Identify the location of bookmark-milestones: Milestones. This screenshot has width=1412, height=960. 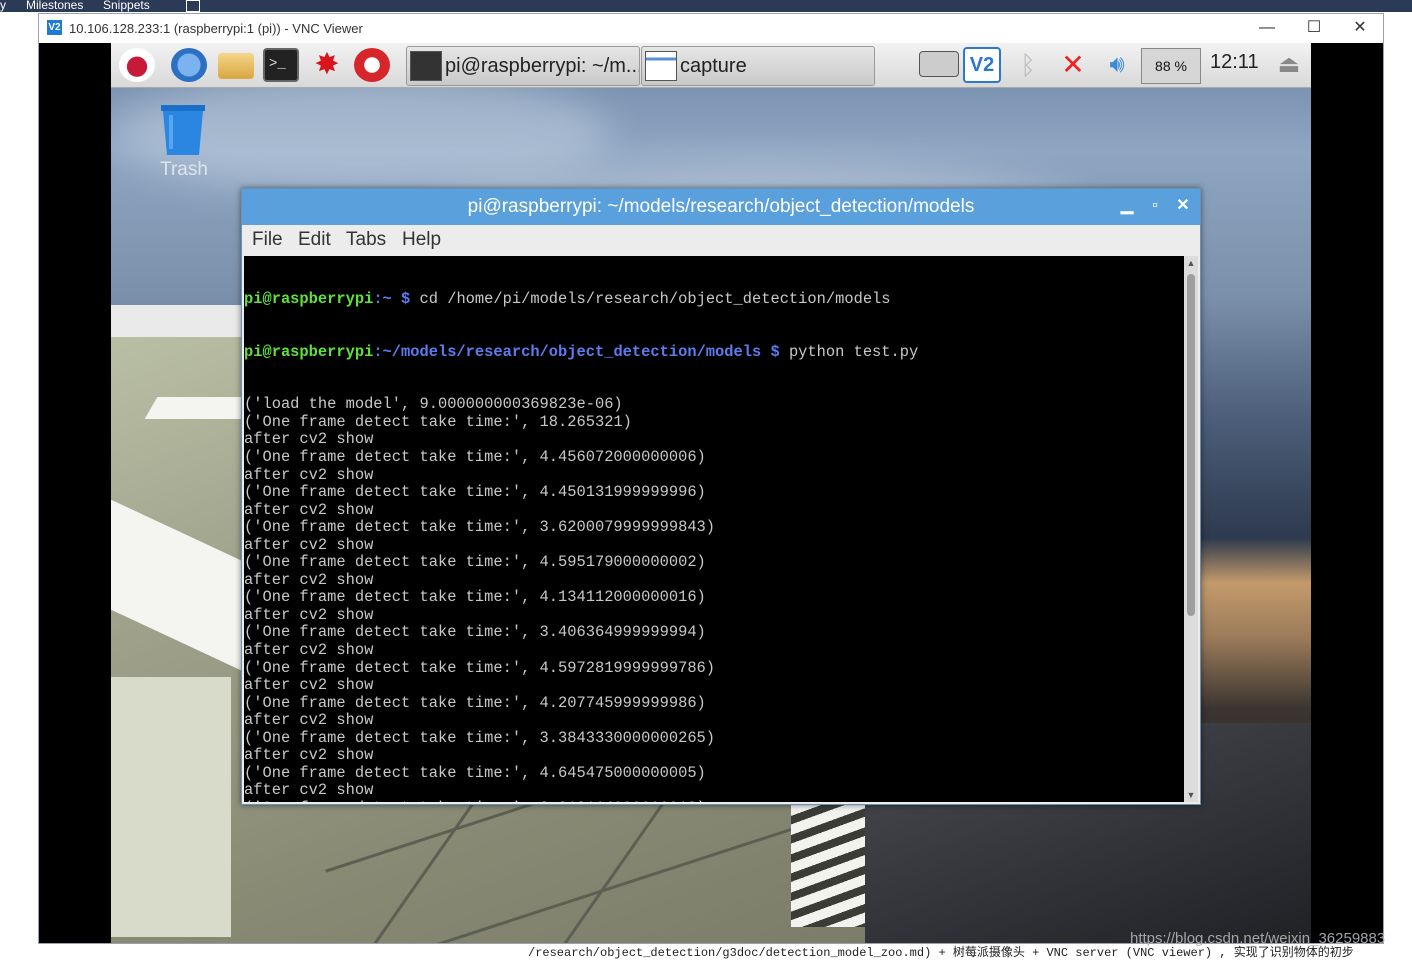
(54, 5).